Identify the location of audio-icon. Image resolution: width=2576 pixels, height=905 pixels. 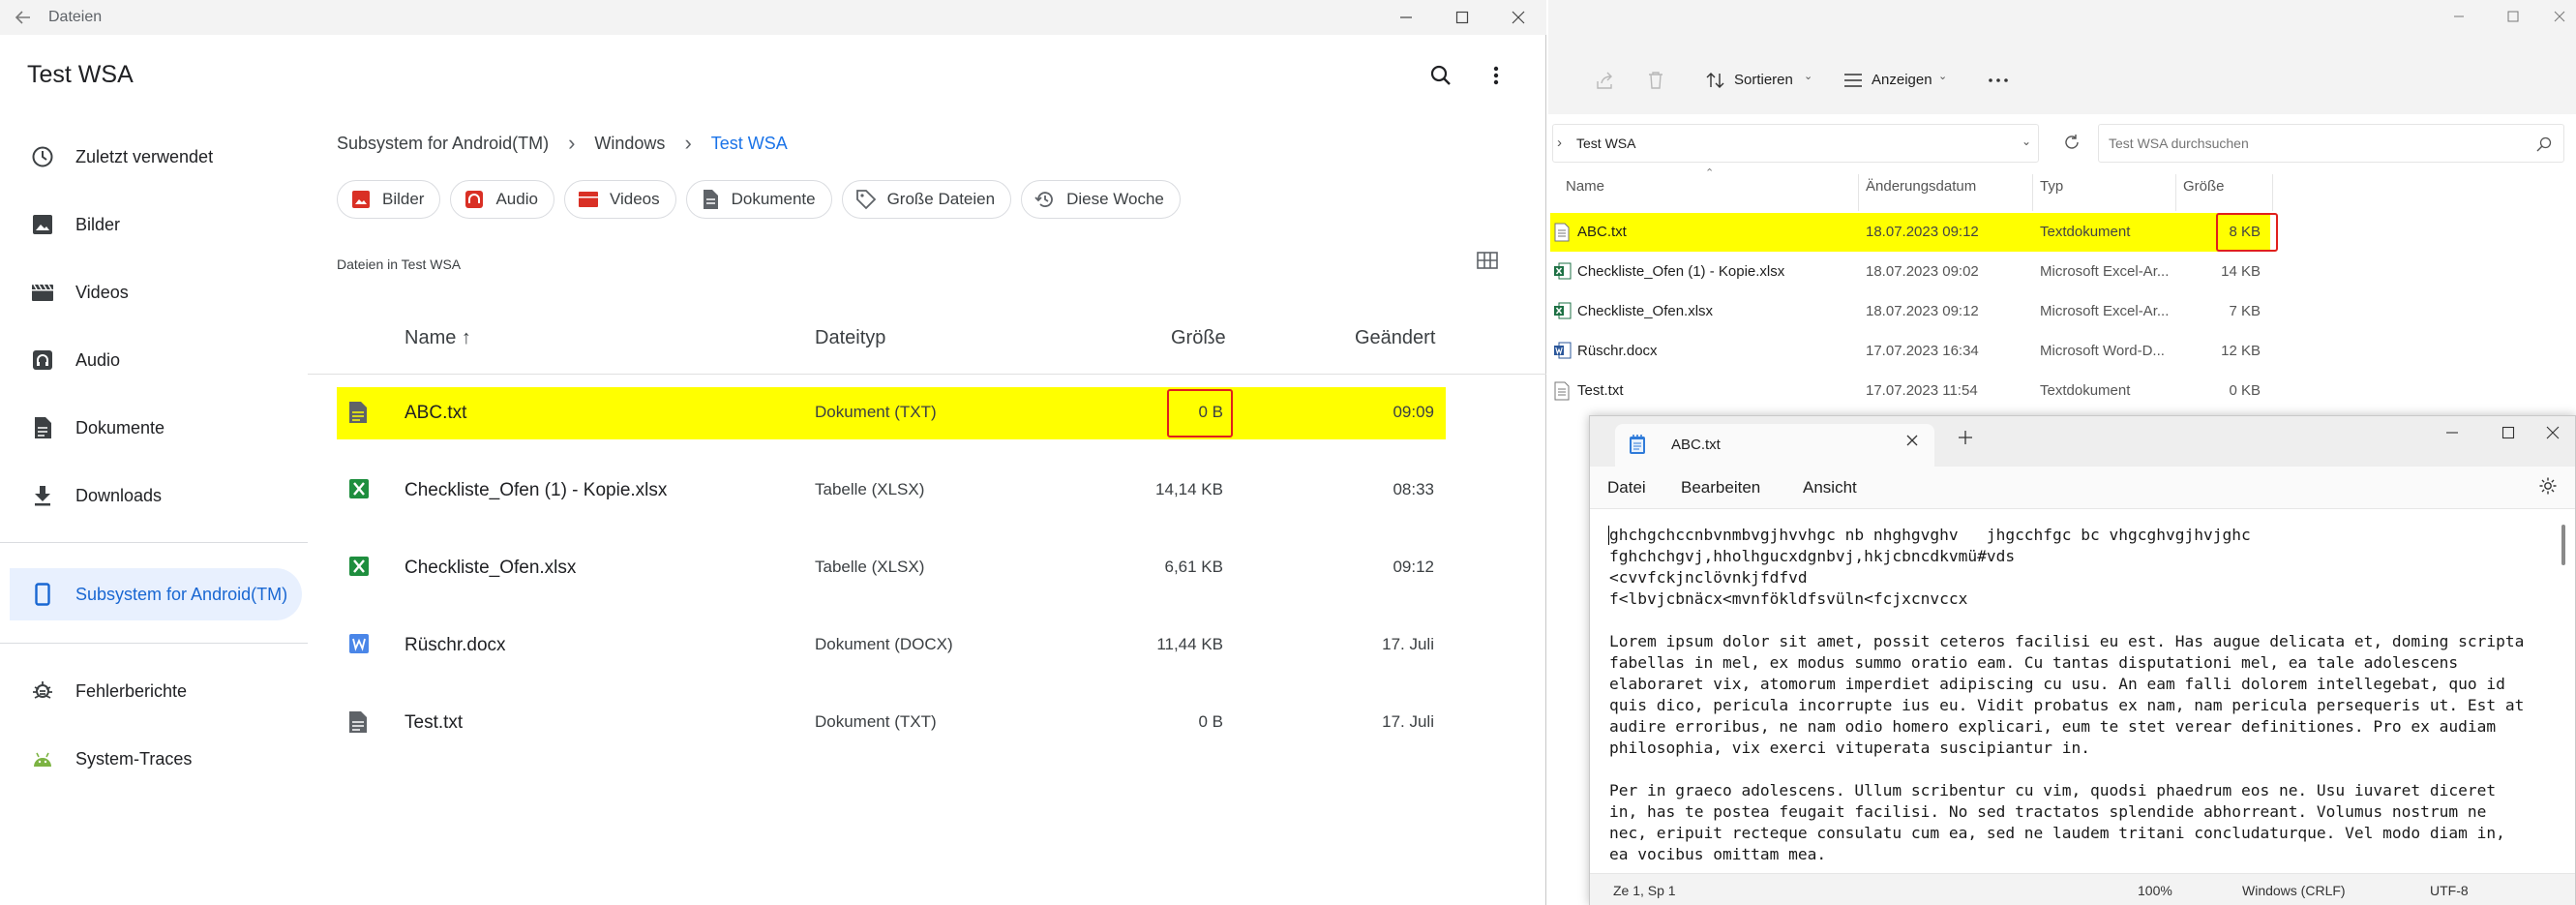
(474, 199).